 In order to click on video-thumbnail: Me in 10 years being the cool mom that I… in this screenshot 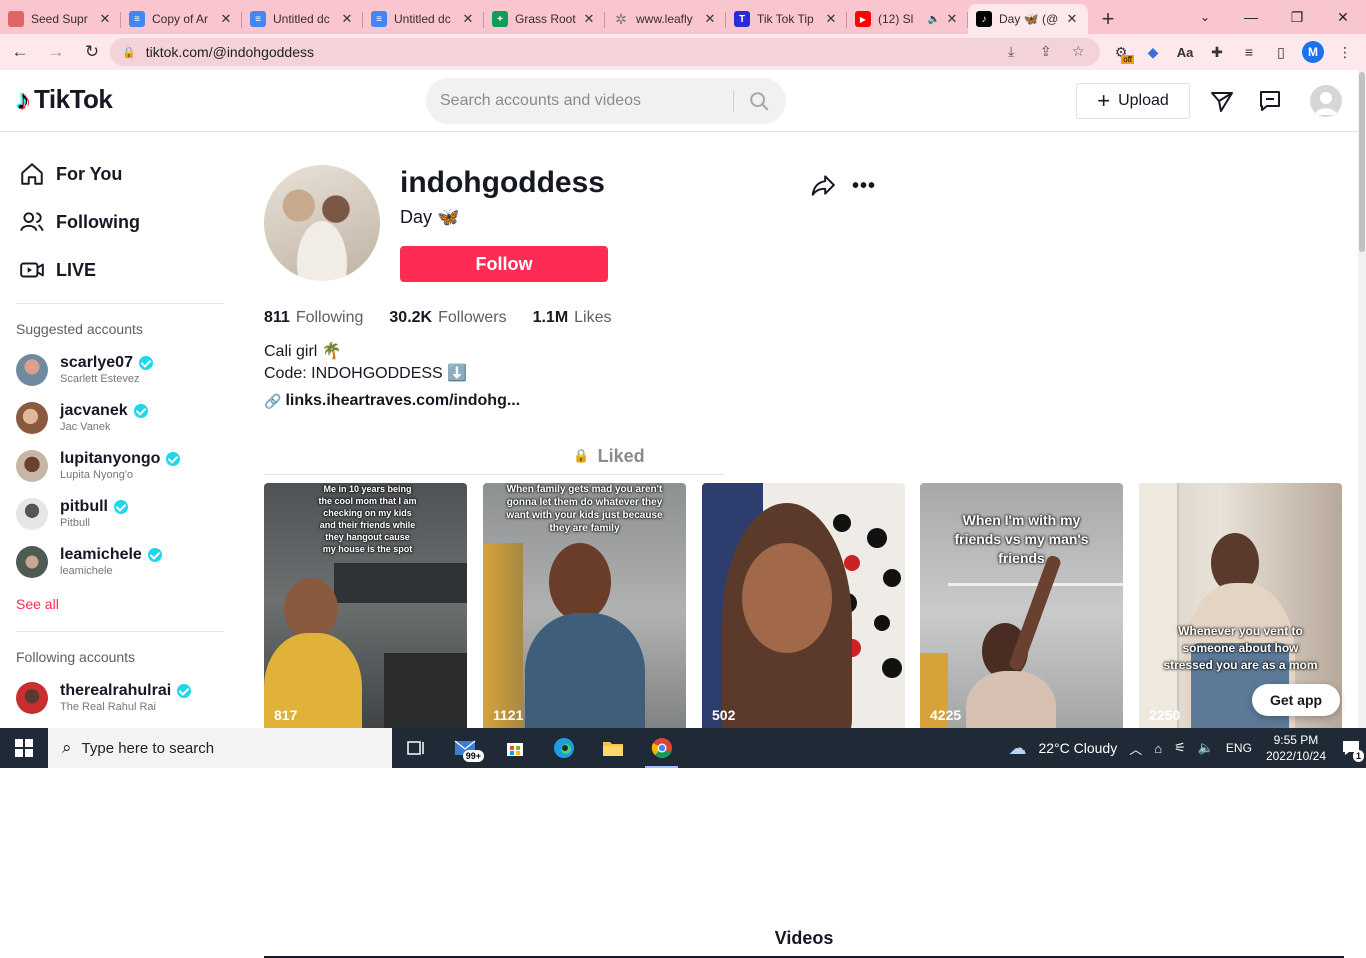, I will do `click(365, 605)`.